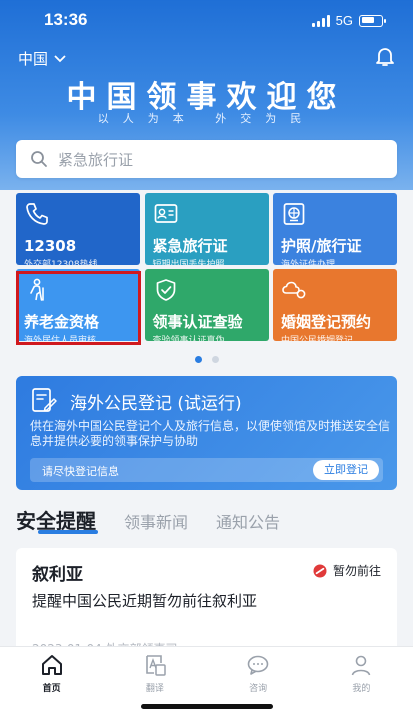 The width and height of the screenshot is (413, 716). I want to click on region-selector: 中国, so click(42, 58).